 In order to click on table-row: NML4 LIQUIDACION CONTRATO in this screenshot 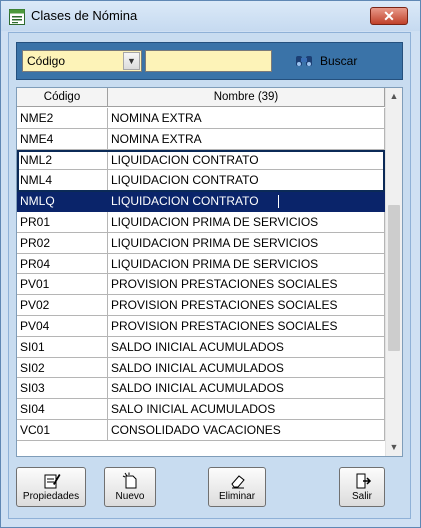, I will do `click(201, 181)`.